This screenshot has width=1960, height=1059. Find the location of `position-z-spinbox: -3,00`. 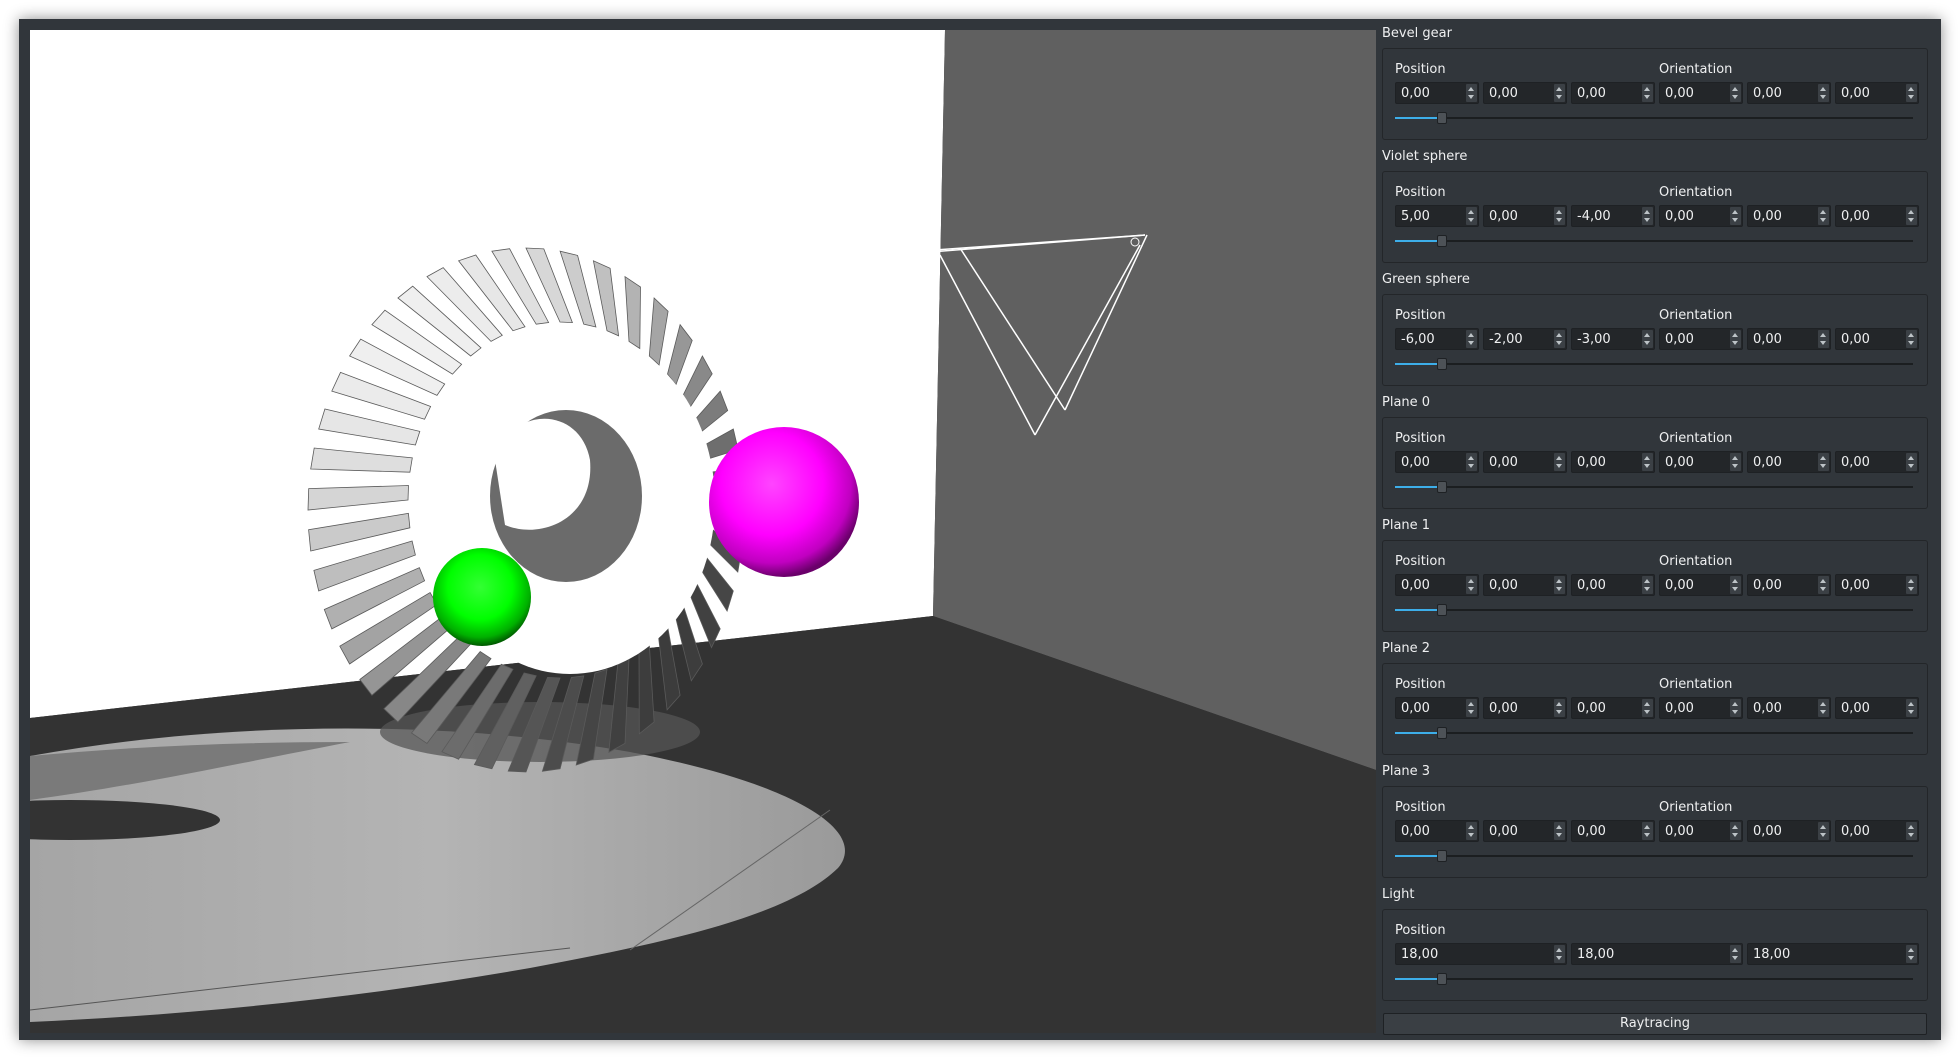

position-z-spinbox: -3,00 is located at coordinates (1613, 339).